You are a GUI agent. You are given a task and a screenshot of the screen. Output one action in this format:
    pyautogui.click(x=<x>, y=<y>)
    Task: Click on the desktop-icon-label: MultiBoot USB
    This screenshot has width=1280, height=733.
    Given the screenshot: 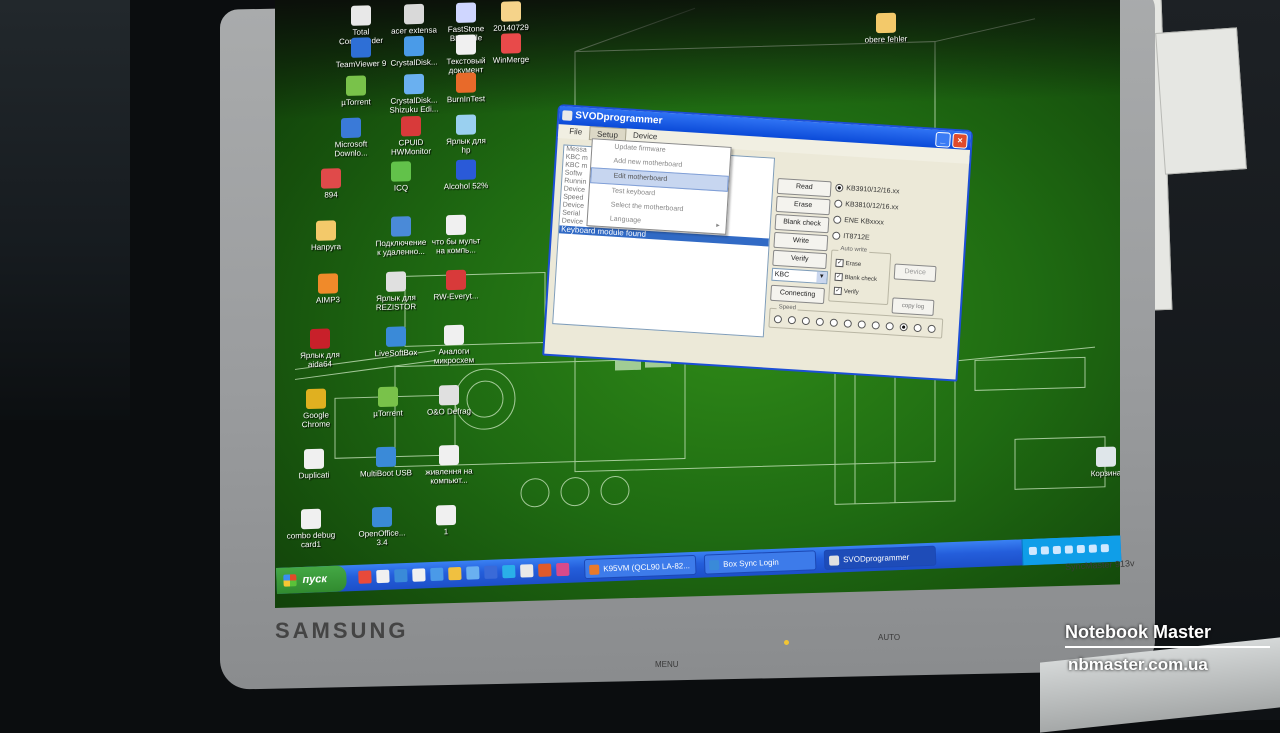 What is the action you would take?
    pyautogui.click(x=386, y=473)
    